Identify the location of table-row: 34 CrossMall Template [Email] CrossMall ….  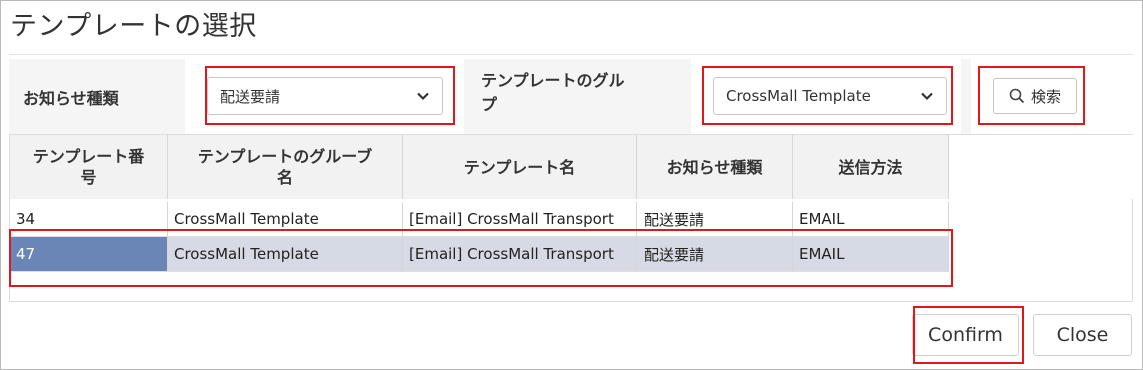
(479, 219).